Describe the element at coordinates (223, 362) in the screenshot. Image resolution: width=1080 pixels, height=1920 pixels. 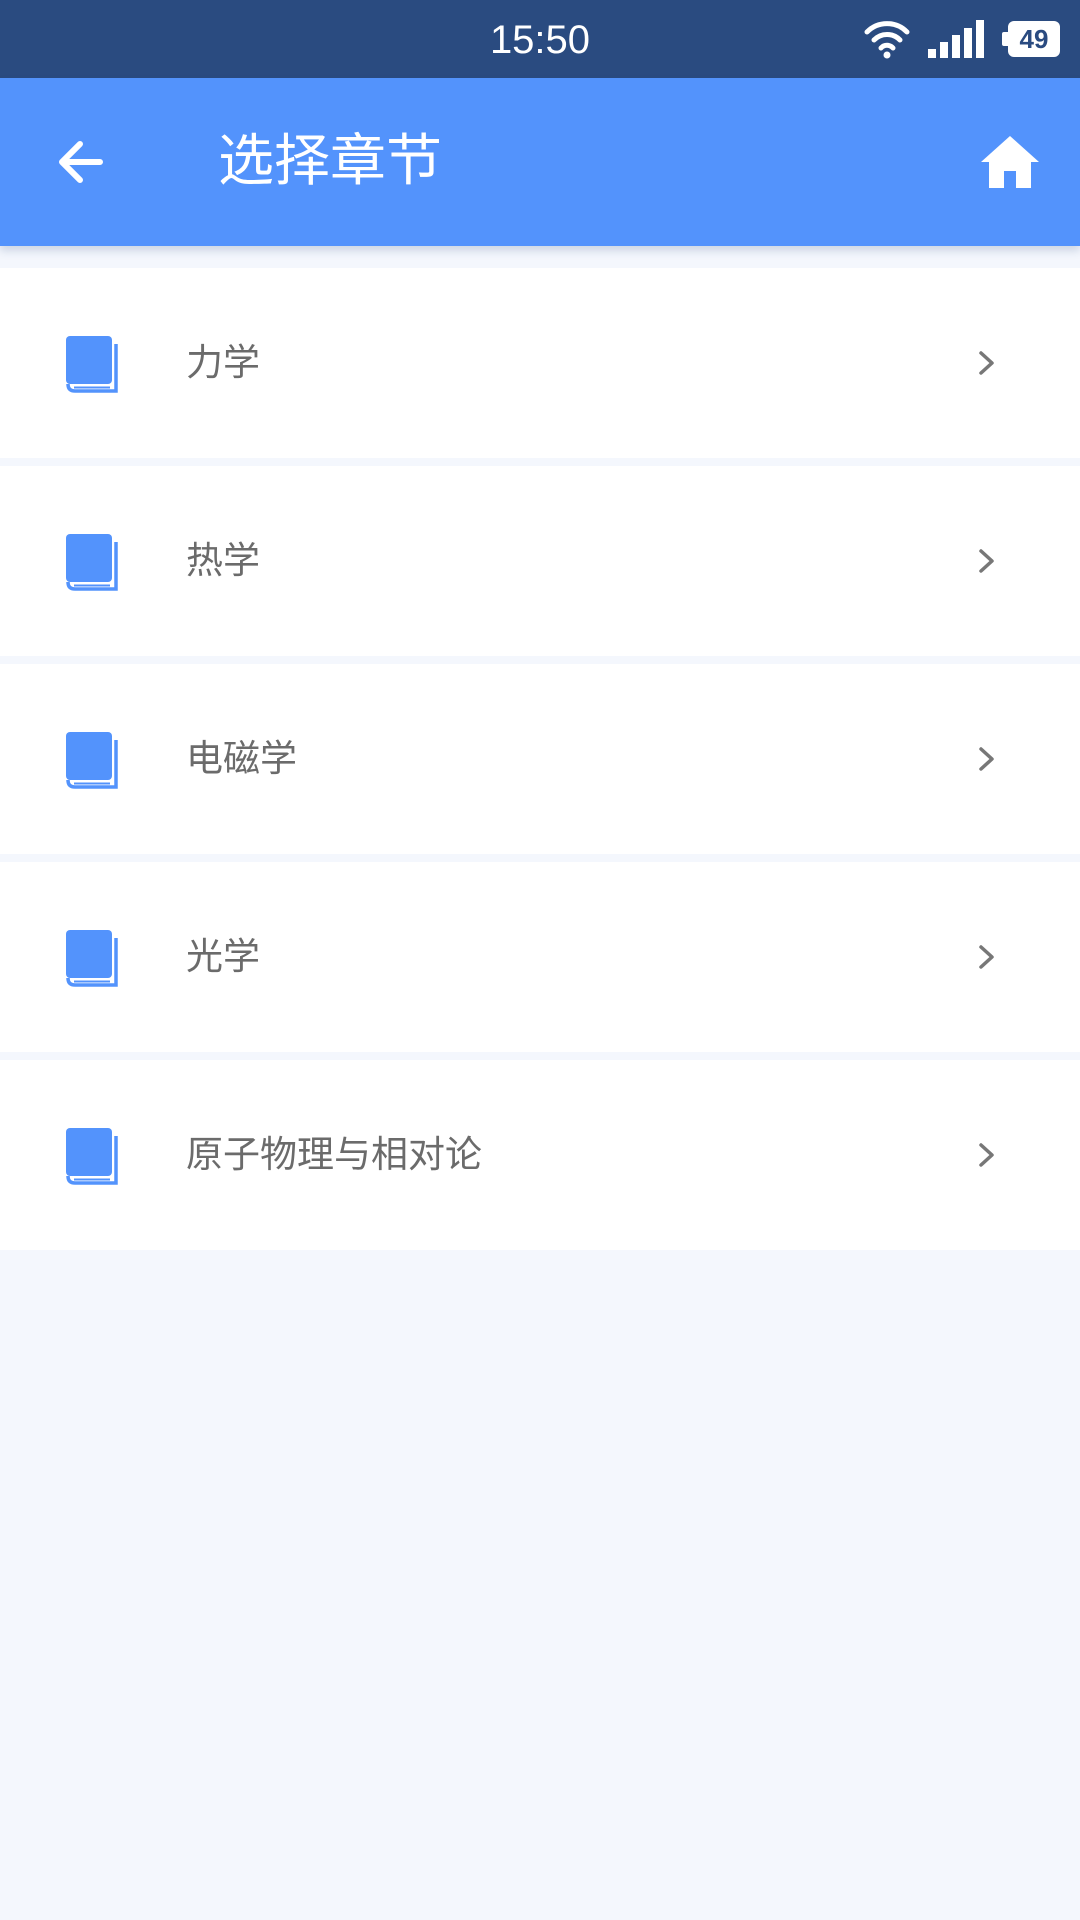
I see `chapter-label: 力学` at that location.